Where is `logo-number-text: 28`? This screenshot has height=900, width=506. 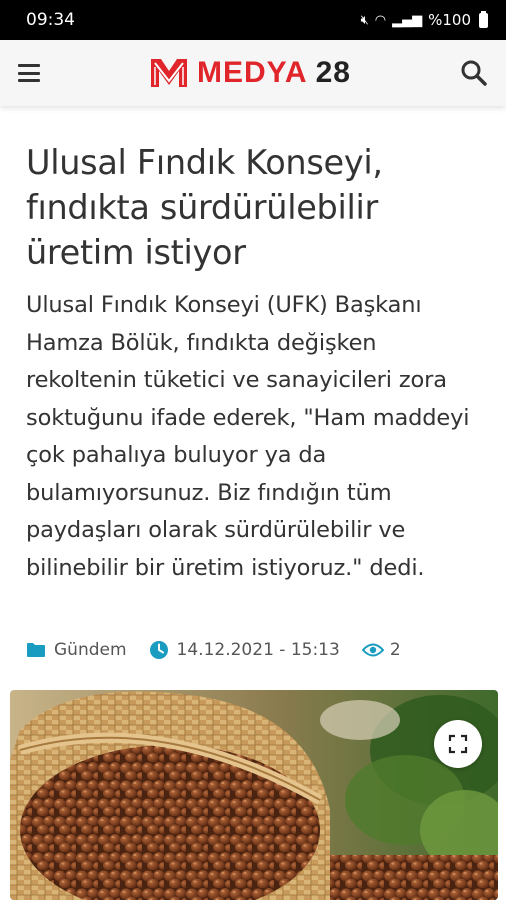
logo-number-text: 28 is located at coordinates (333, 72).